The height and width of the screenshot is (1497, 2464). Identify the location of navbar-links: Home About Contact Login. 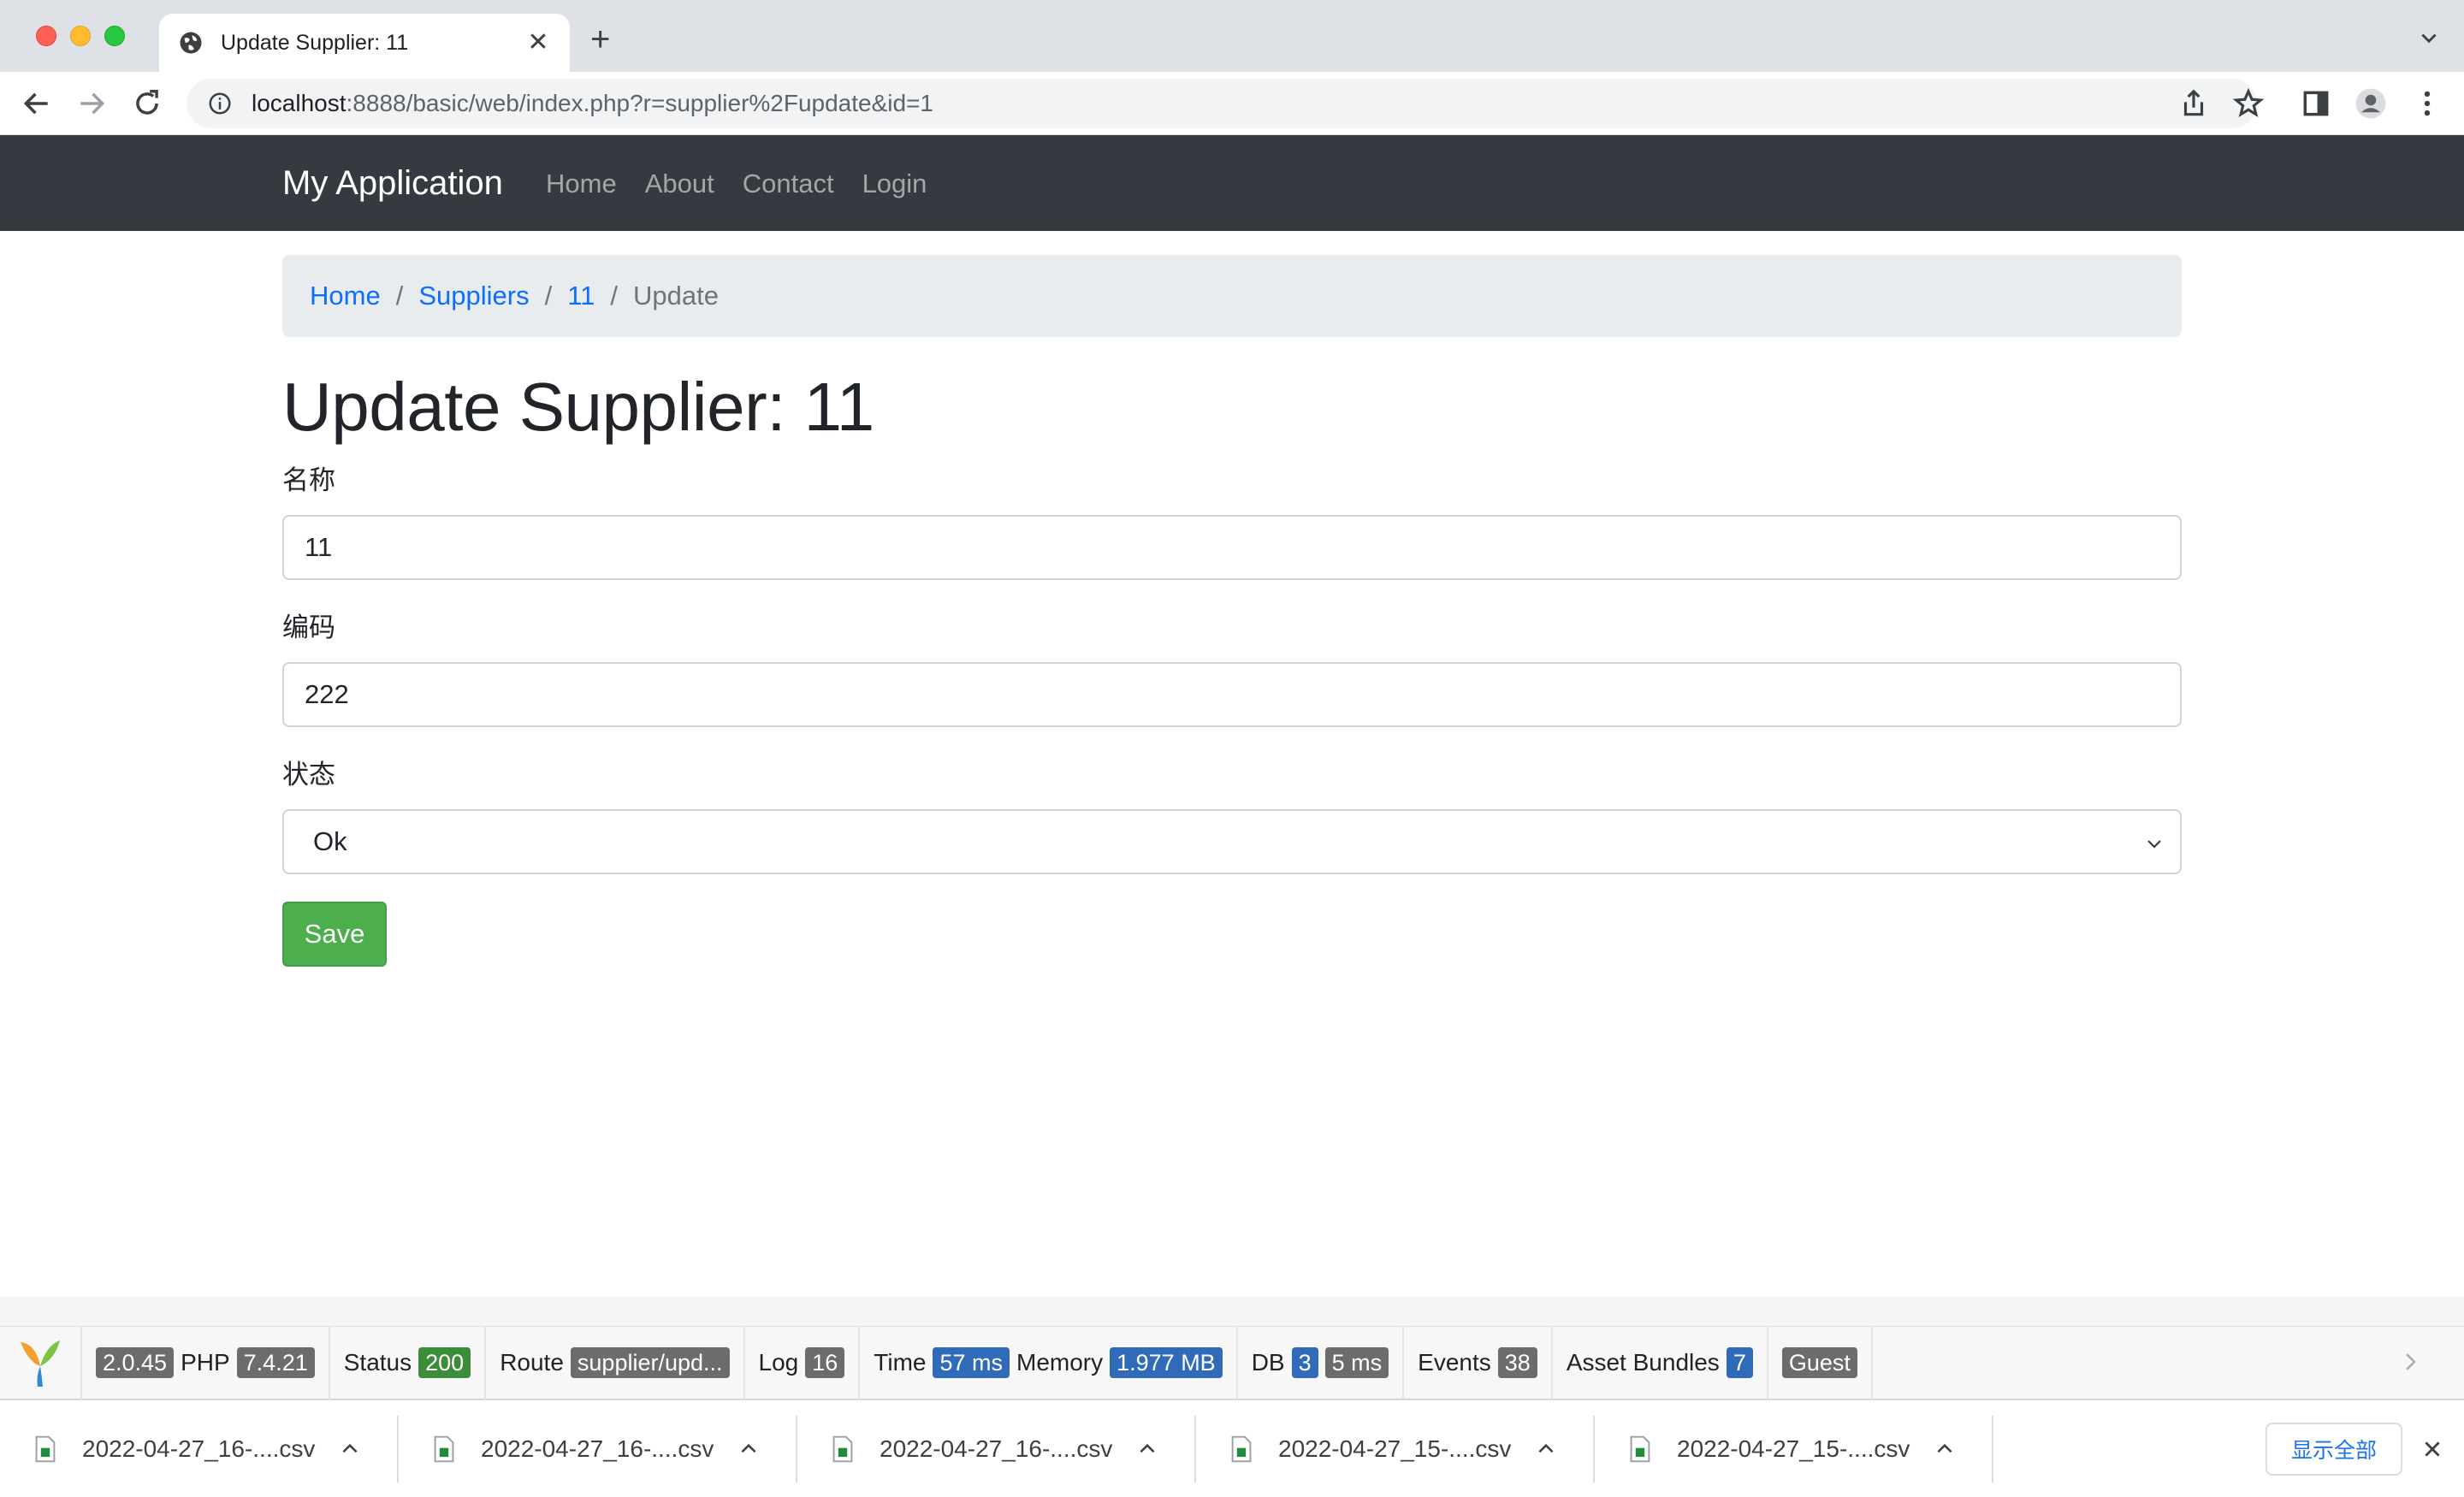
(736, 184).